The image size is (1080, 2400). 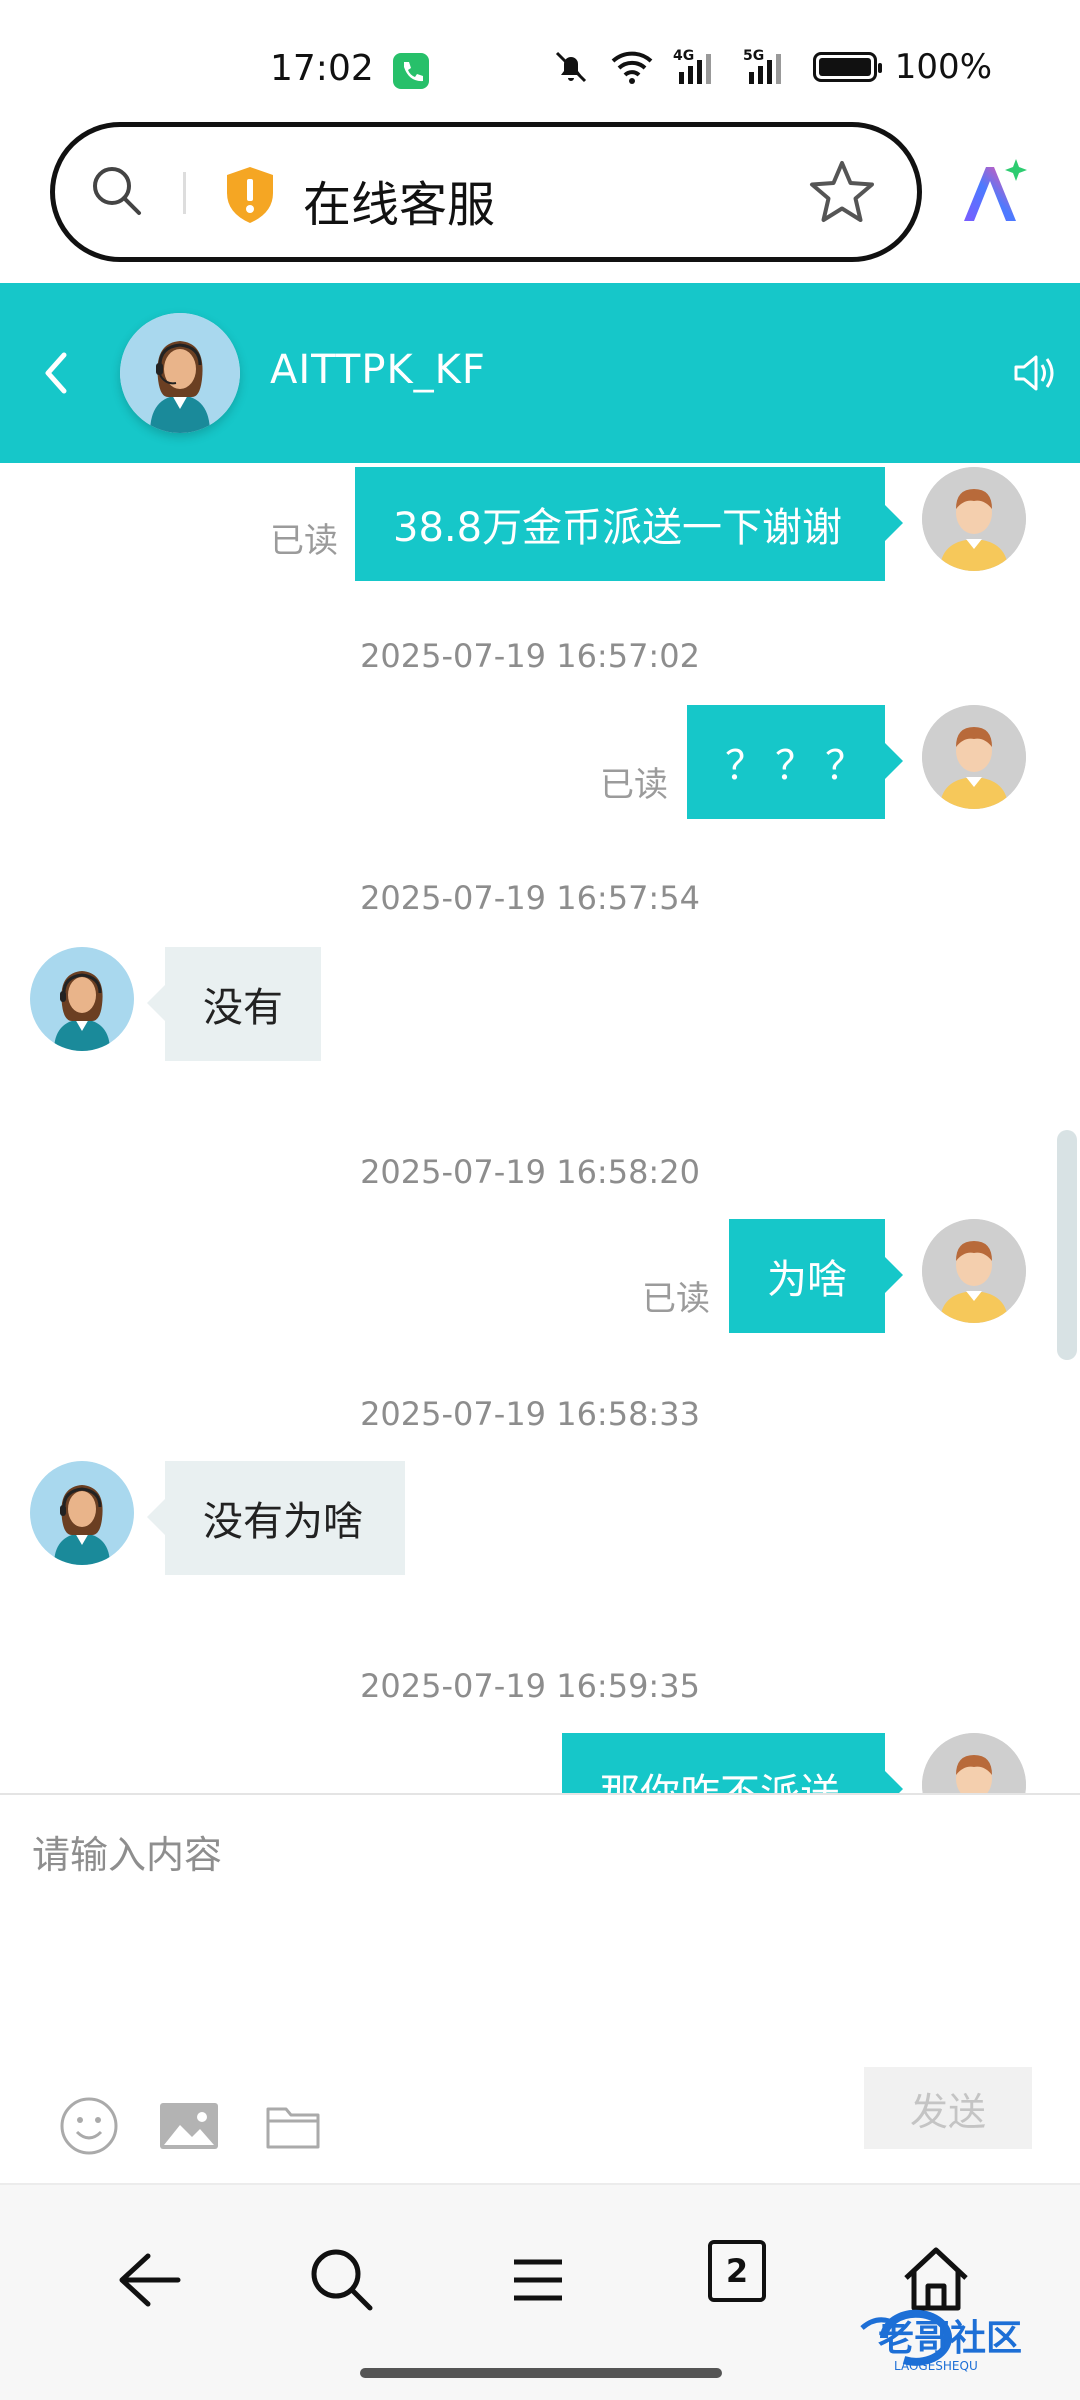 What do you see at coordinates (692, 66) in the screenshot?
I see `signal-4g-icon: 4G` at bounding box center [692, 66].